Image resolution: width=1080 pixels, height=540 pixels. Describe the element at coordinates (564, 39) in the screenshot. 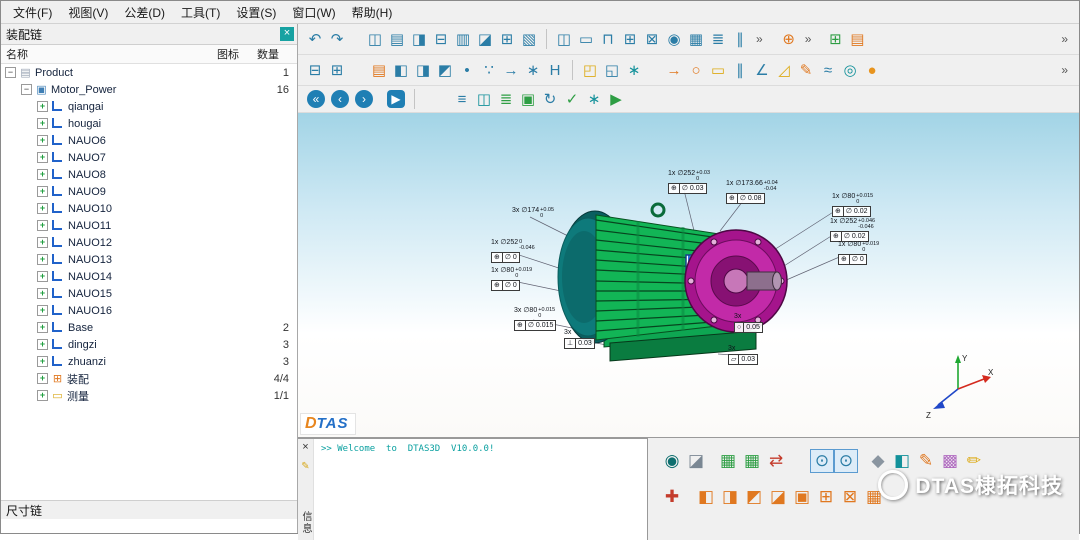

I see `columns-icon: ◫` at that location.